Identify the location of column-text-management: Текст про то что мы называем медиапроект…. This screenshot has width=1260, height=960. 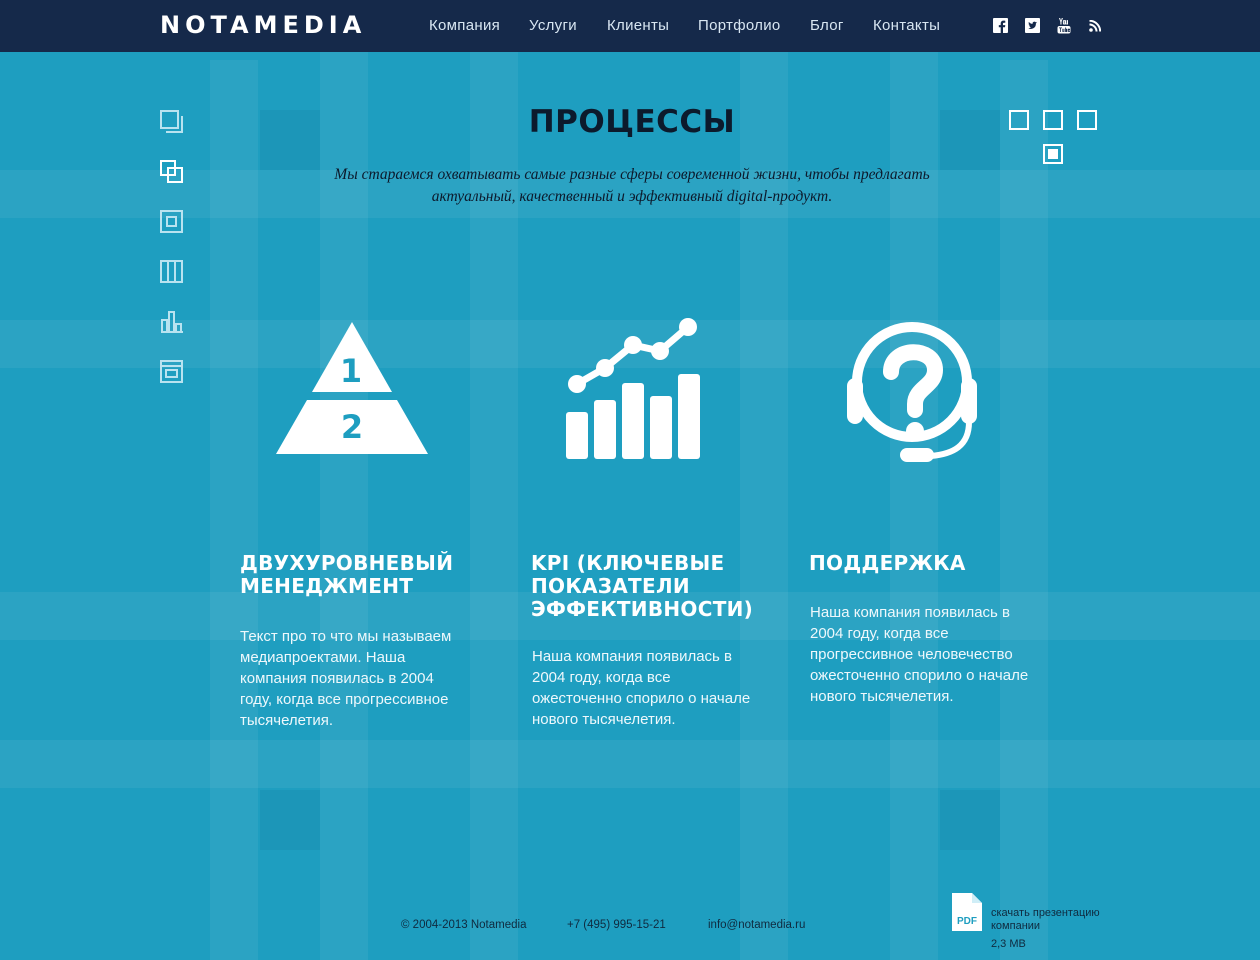
(346, 678).